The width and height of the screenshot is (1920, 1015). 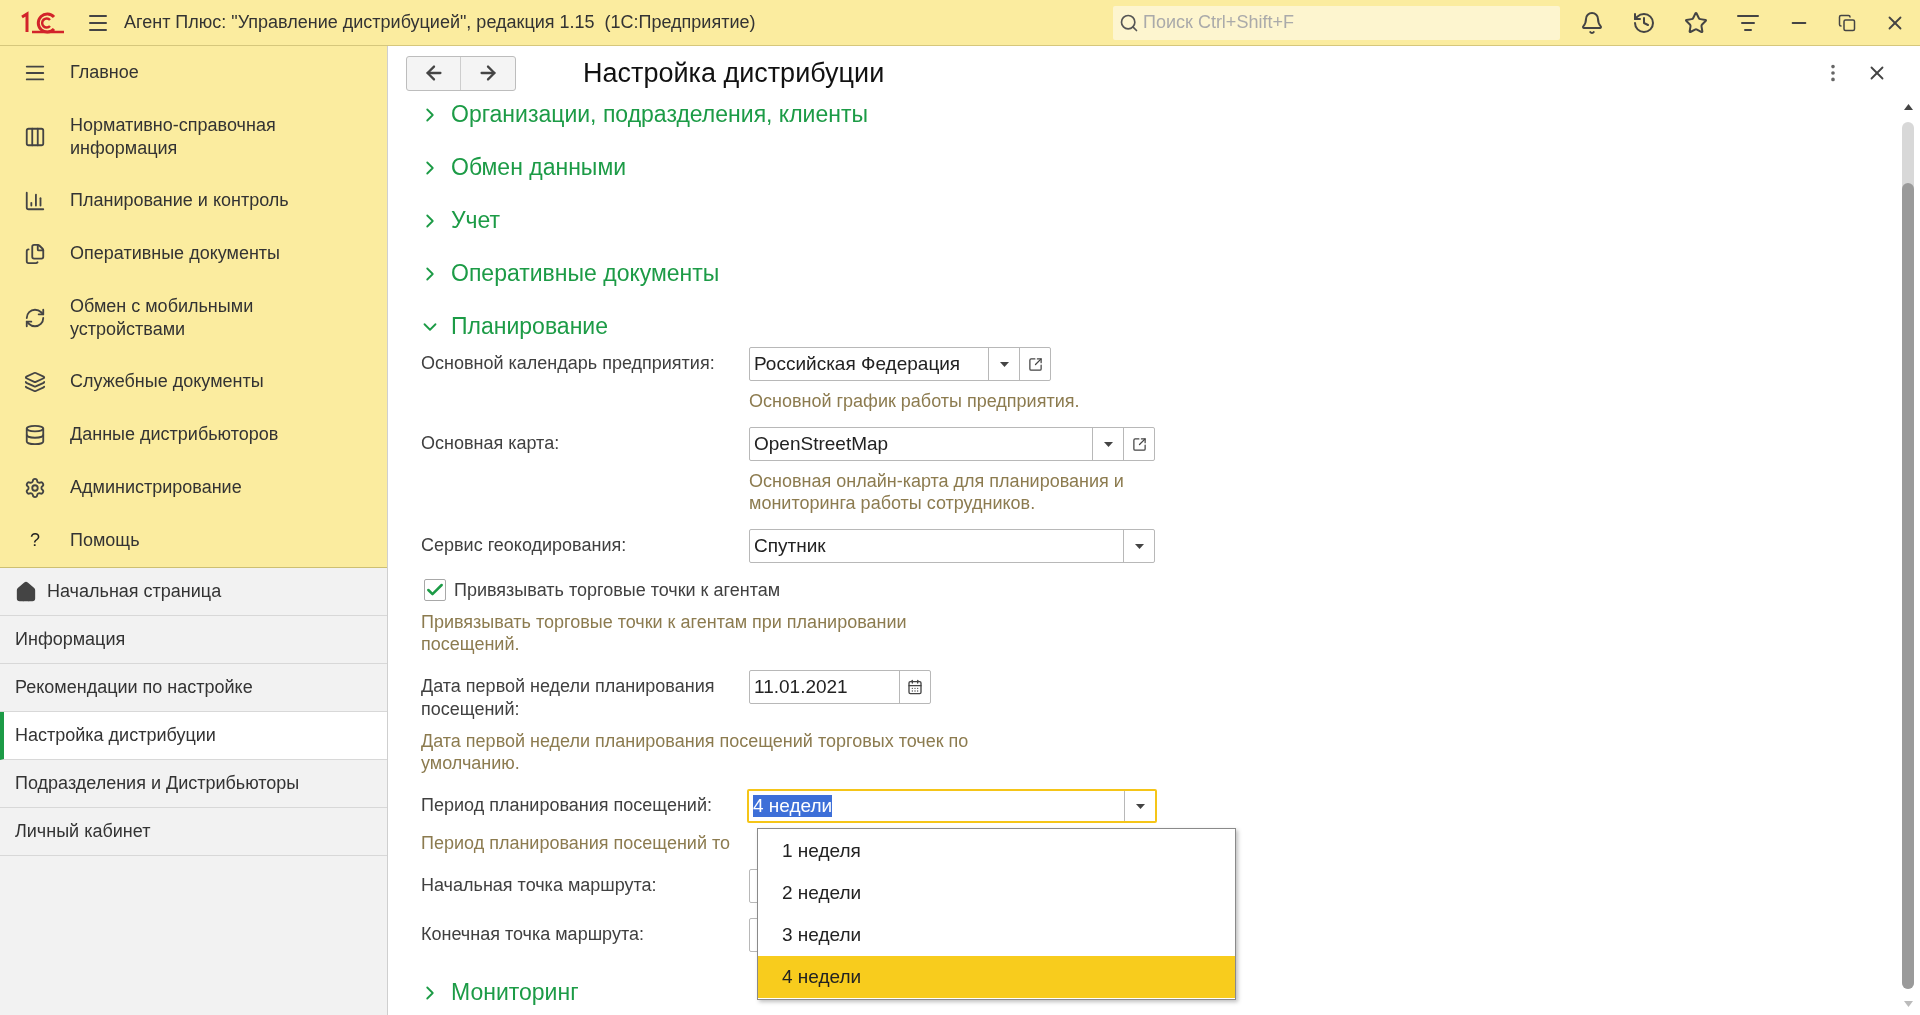 I want to click on field-hint: Дата первой недели планирования посещений торговых точек по умолчанию., so click(x=695, y=752).